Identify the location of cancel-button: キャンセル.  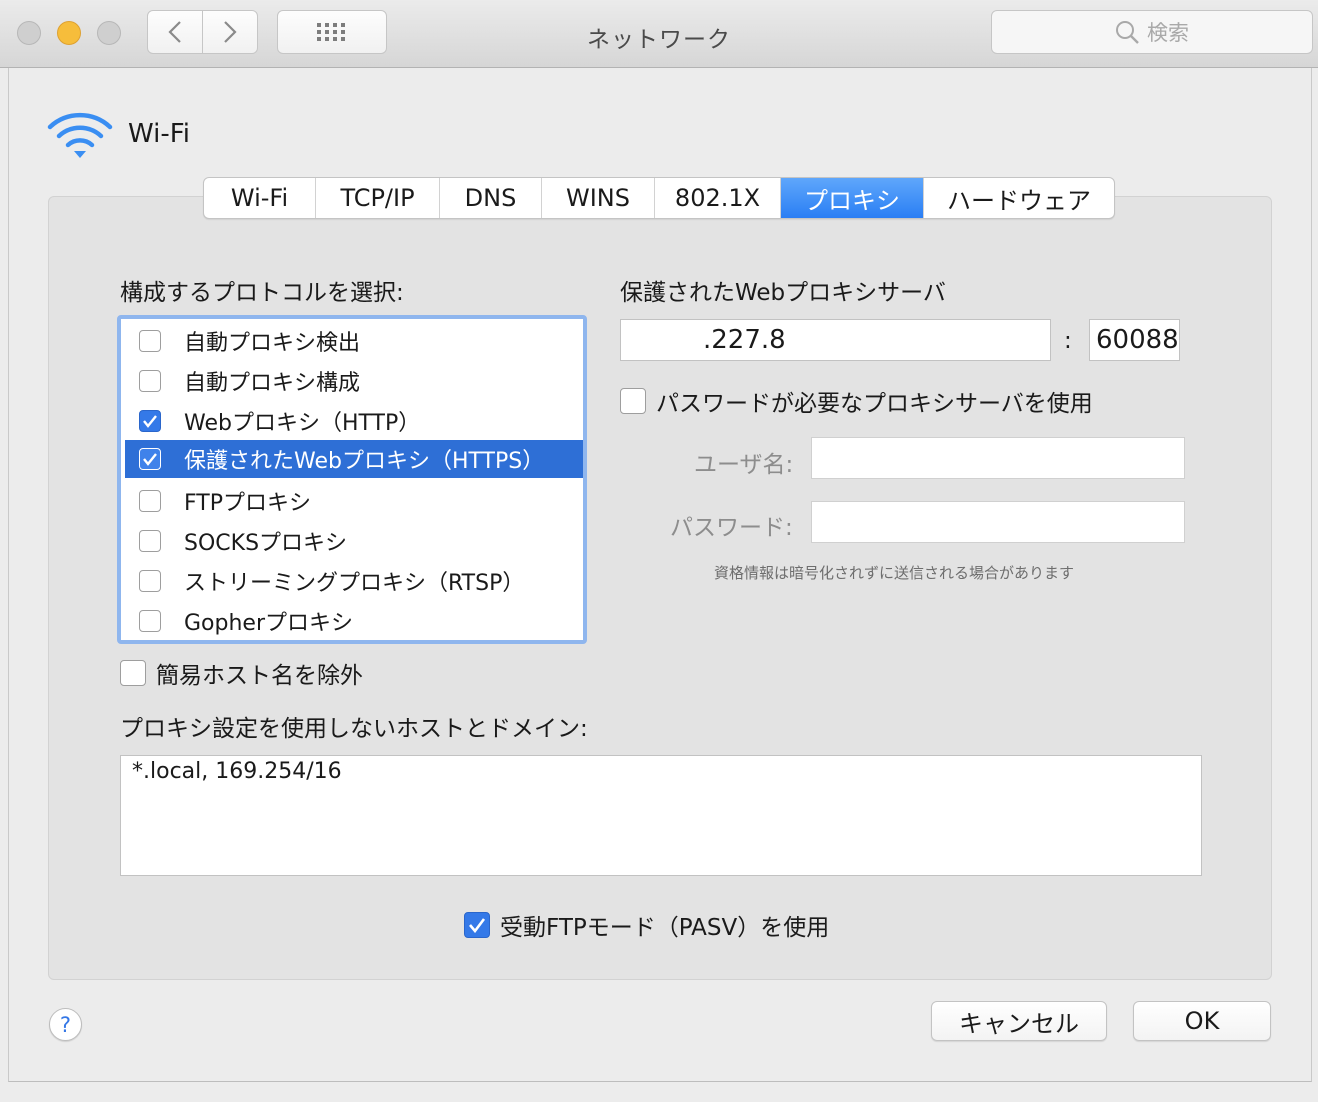
(1019, 1021).